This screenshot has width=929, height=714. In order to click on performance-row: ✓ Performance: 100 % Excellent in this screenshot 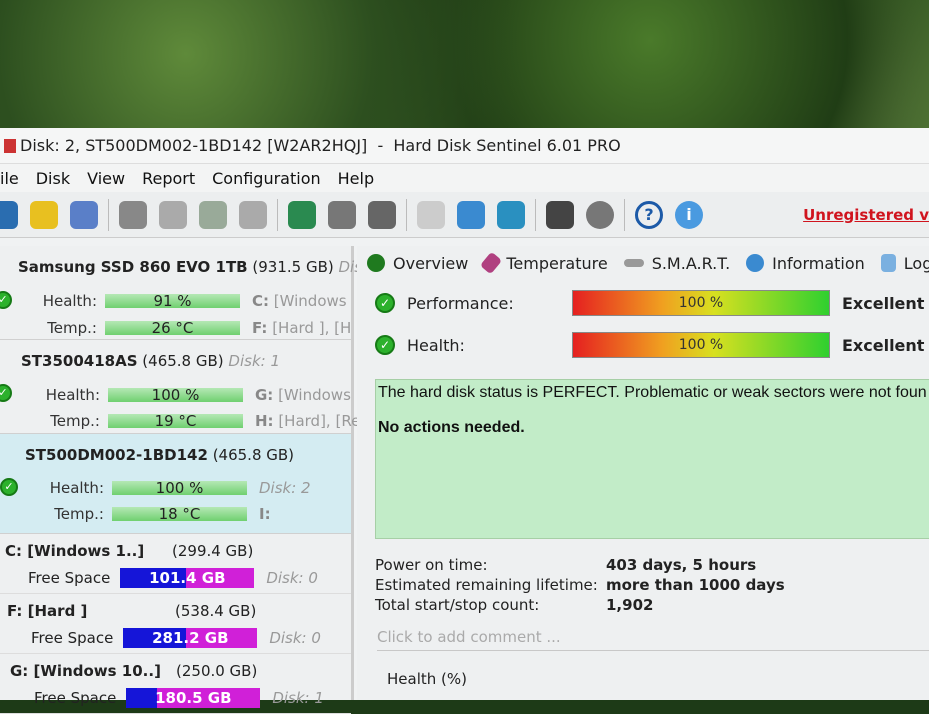, I will do `click(649, 303)`.